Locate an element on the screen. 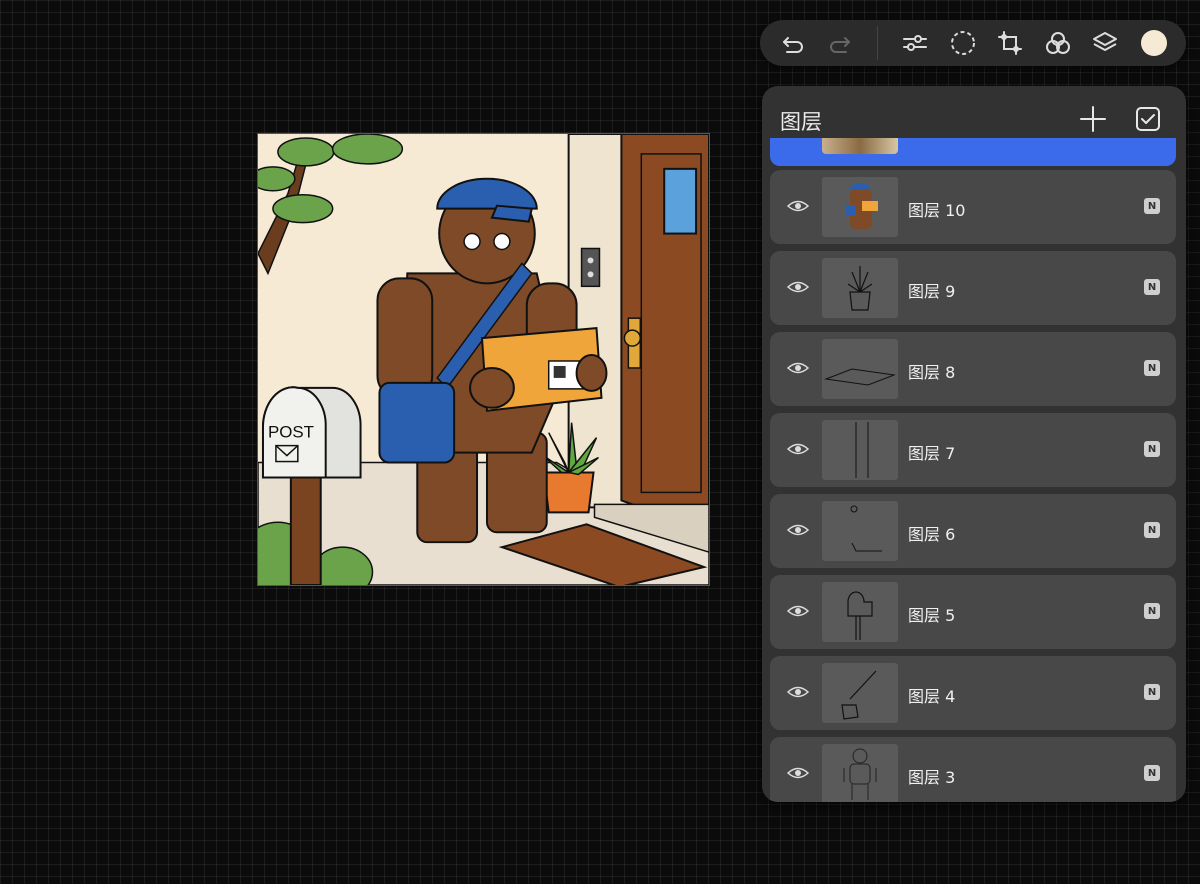 The image size is (1200, 884). layer-name: 图层 6 is located at coordinates (932, 534).